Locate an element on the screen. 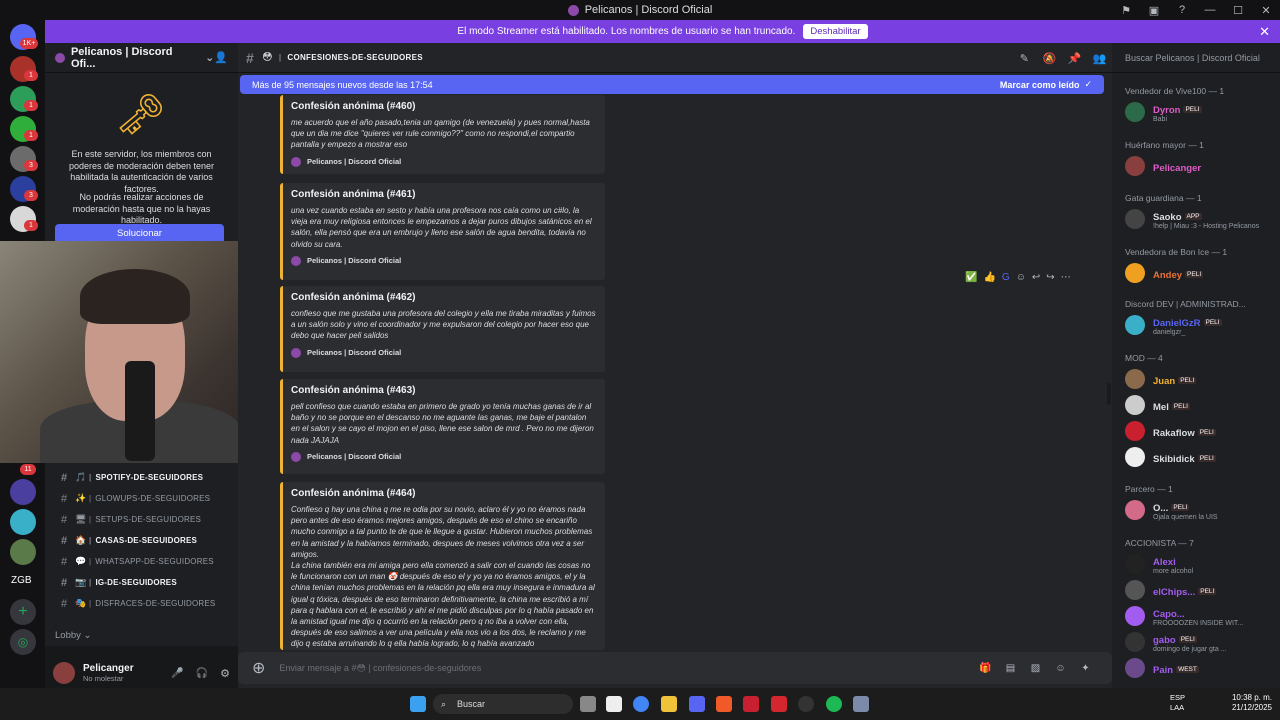  disable-streamer-button: Deshabilitar is located at coordinates (835, 31).